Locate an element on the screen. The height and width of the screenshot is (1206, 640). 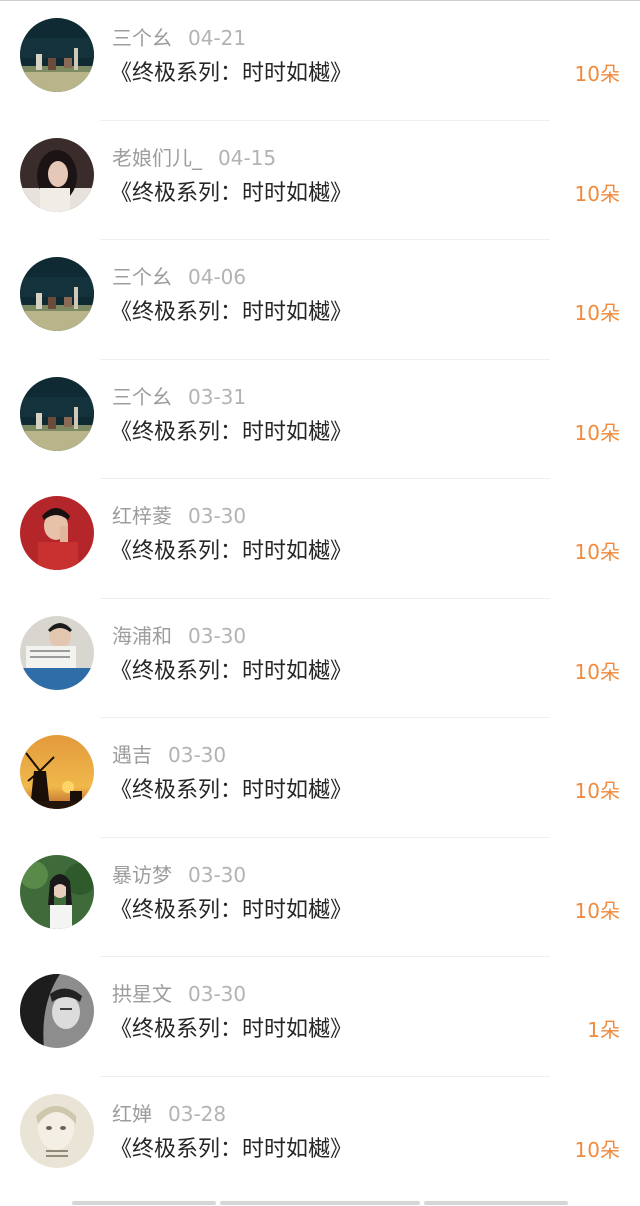
list-item: 海浦和 03-30 《终极系列：时时如樾》 10朵 is located at coordinates (320, 658).